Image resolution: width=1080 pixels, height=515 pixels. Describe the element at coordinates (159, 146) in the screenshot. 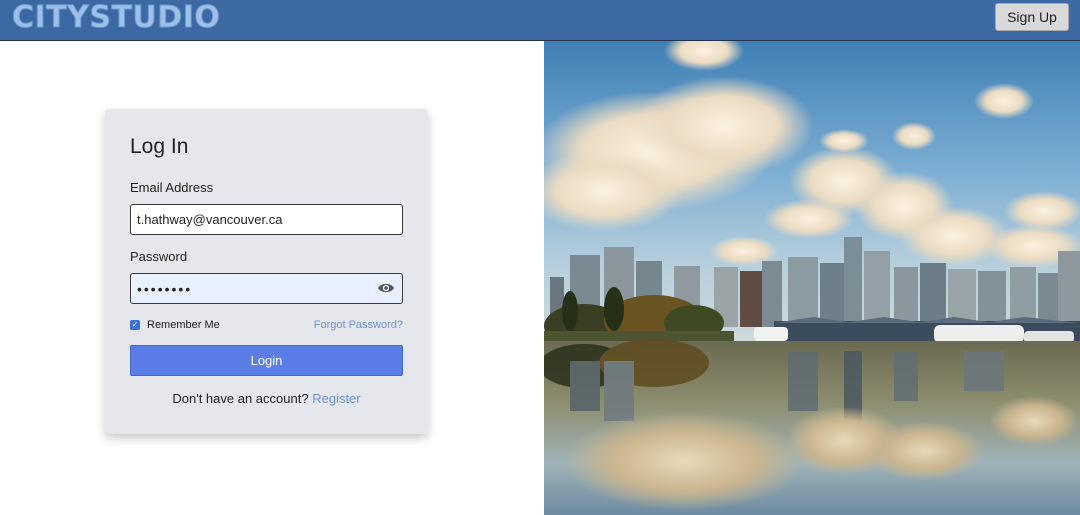

I see `login-title: Log In` at that location.